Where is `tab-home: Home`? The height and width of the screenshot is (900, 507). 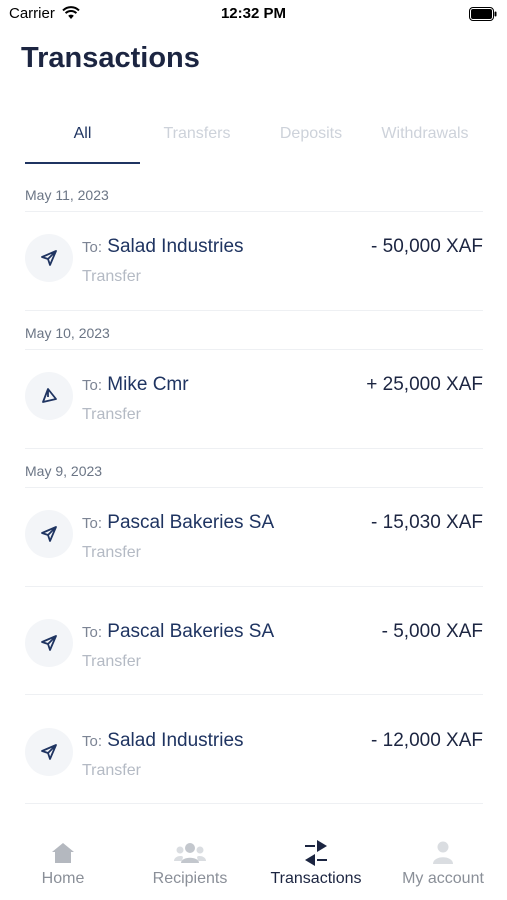
tab-home: Home is located at coordinates (63, 864).